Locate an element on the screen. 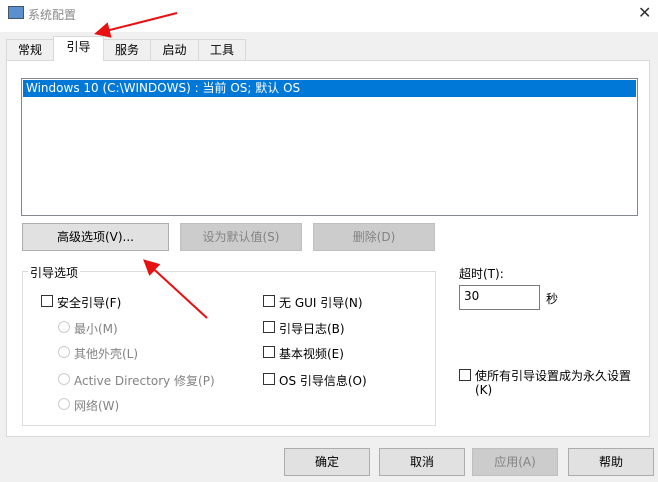  arrow-to-boot-tab-icon is located at coordinates (136, 25).